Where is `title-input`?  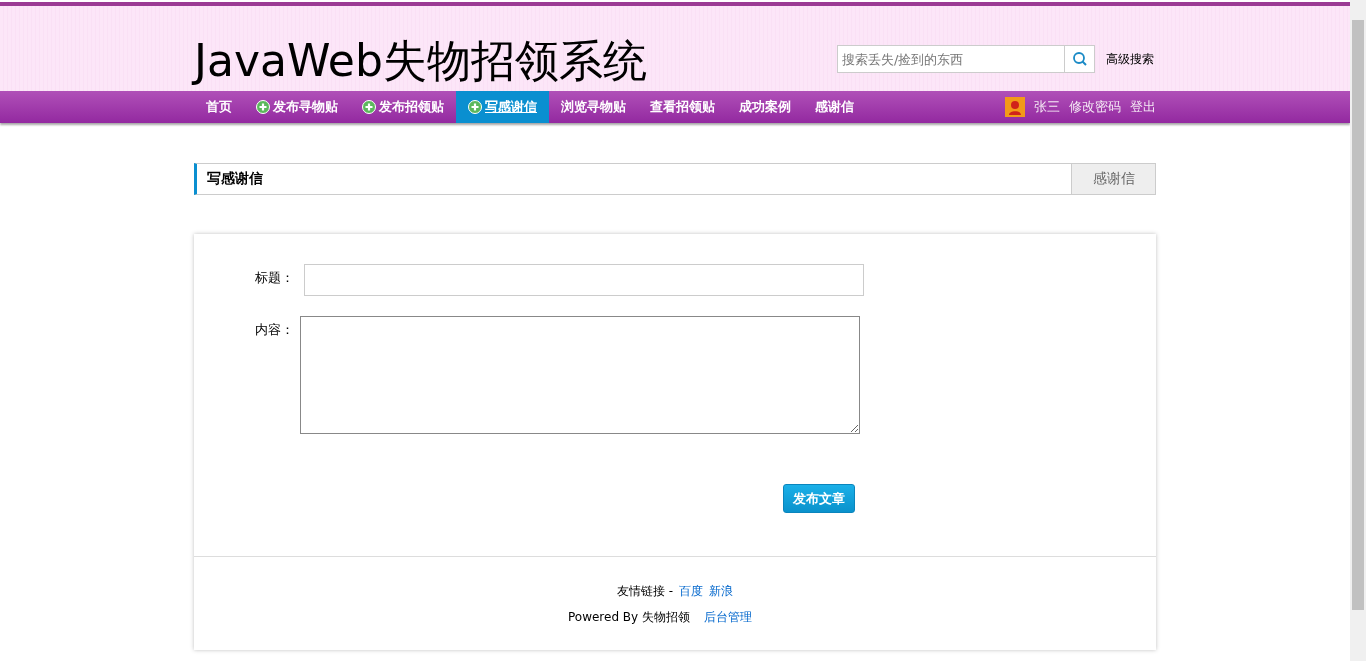 title-input is located at coordinates (584, 280).